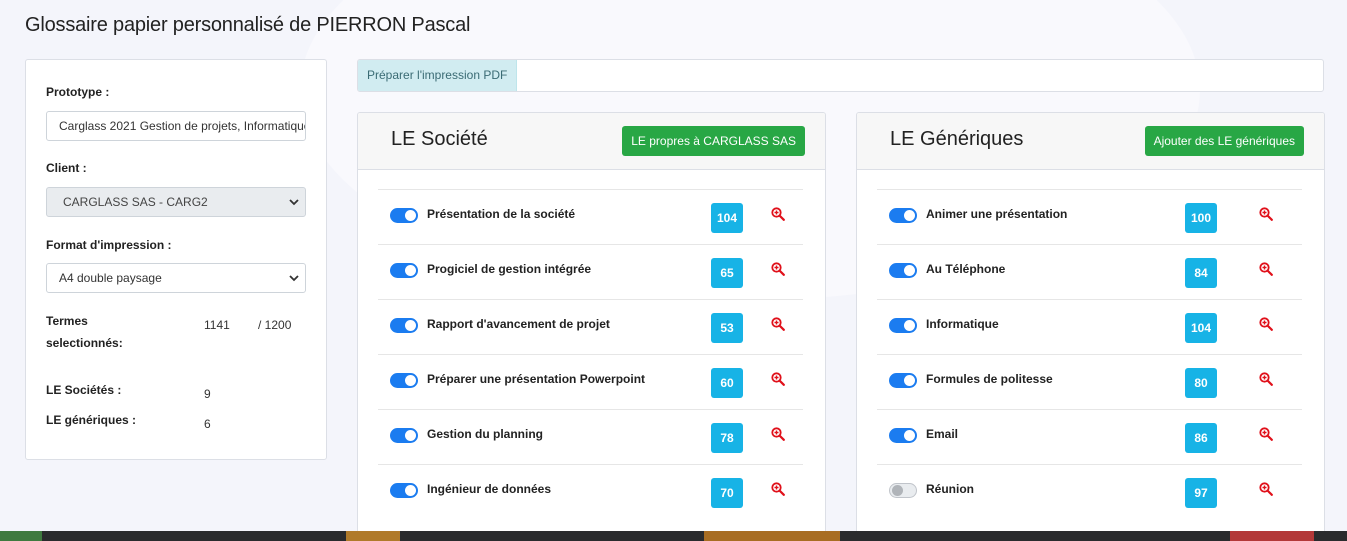 Image resolution: width=1347 pixels, height=541 pixels. I want to click on format-select-value: A4 double paysage, so click(110, 278).